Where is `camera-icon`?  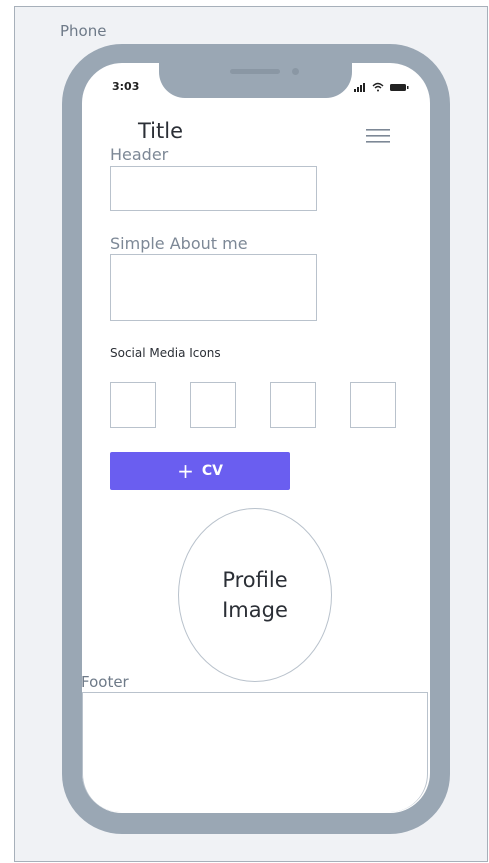 camera-icon is located at coordinates (295, 71).